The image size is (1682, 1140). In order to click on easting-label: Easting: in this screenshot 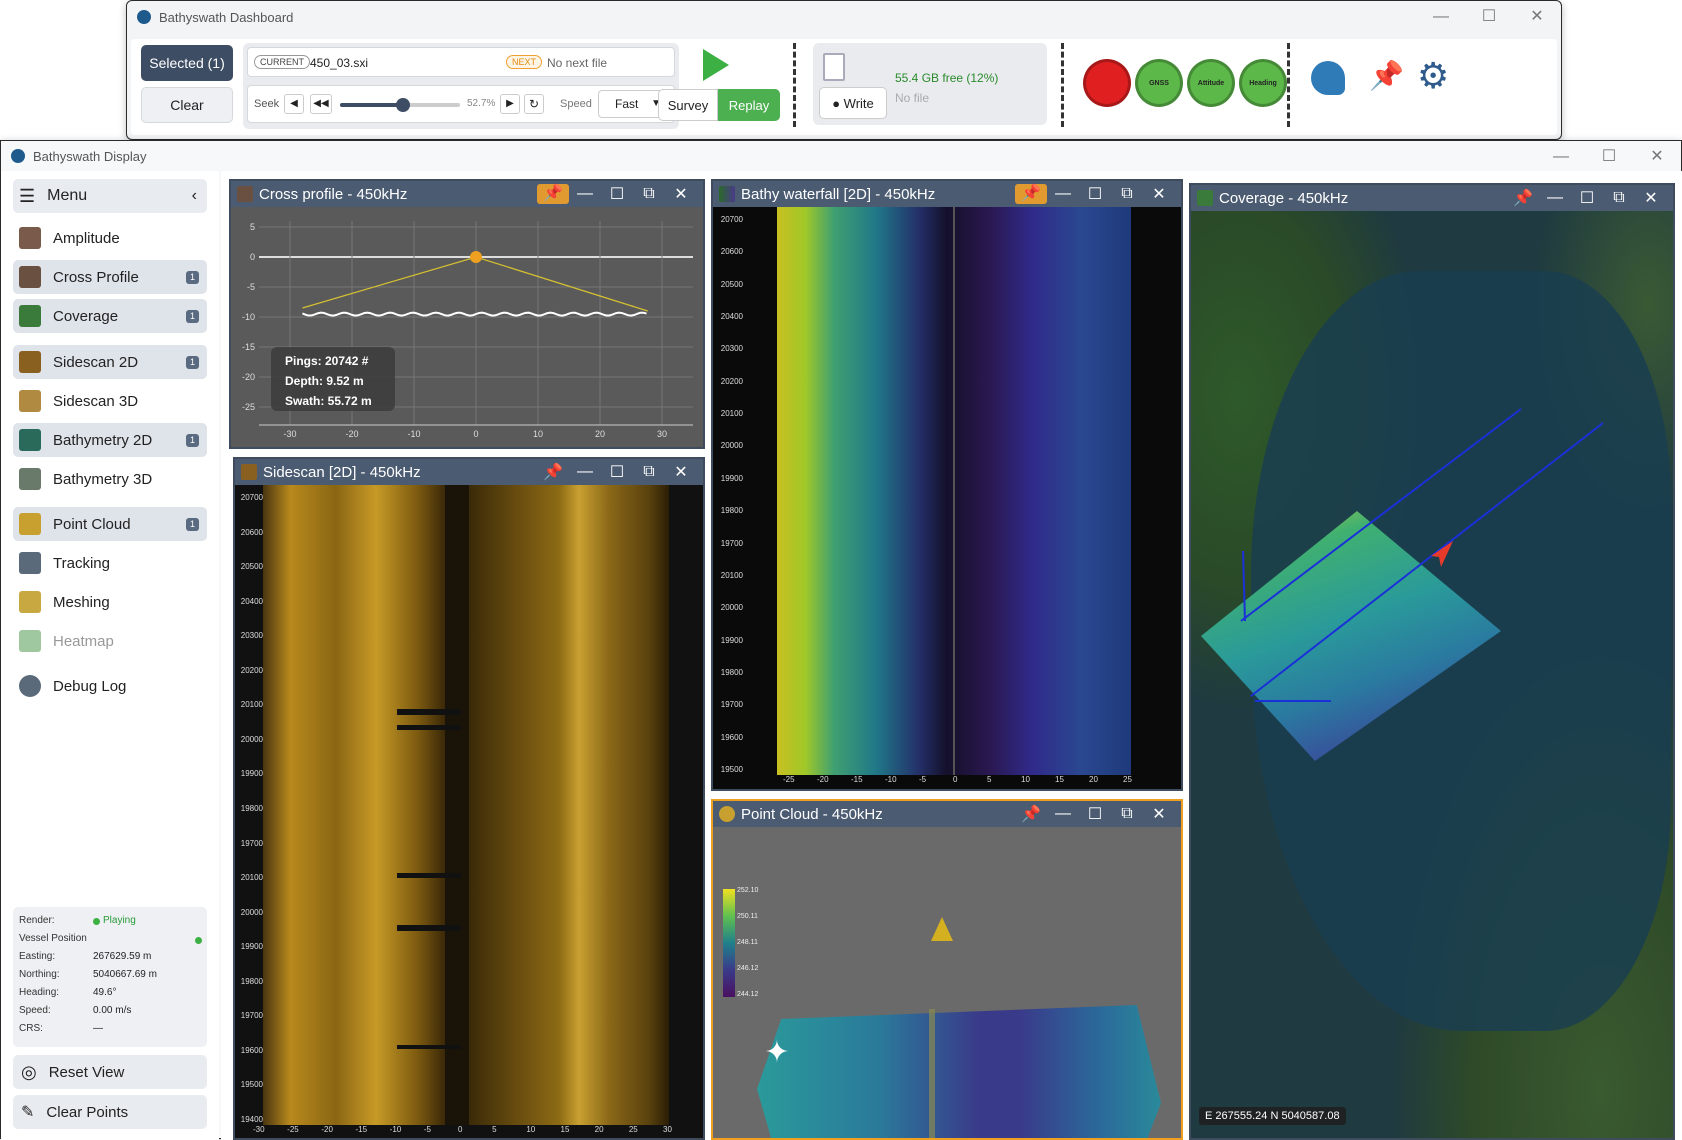, I will do `click(37, 956)`.